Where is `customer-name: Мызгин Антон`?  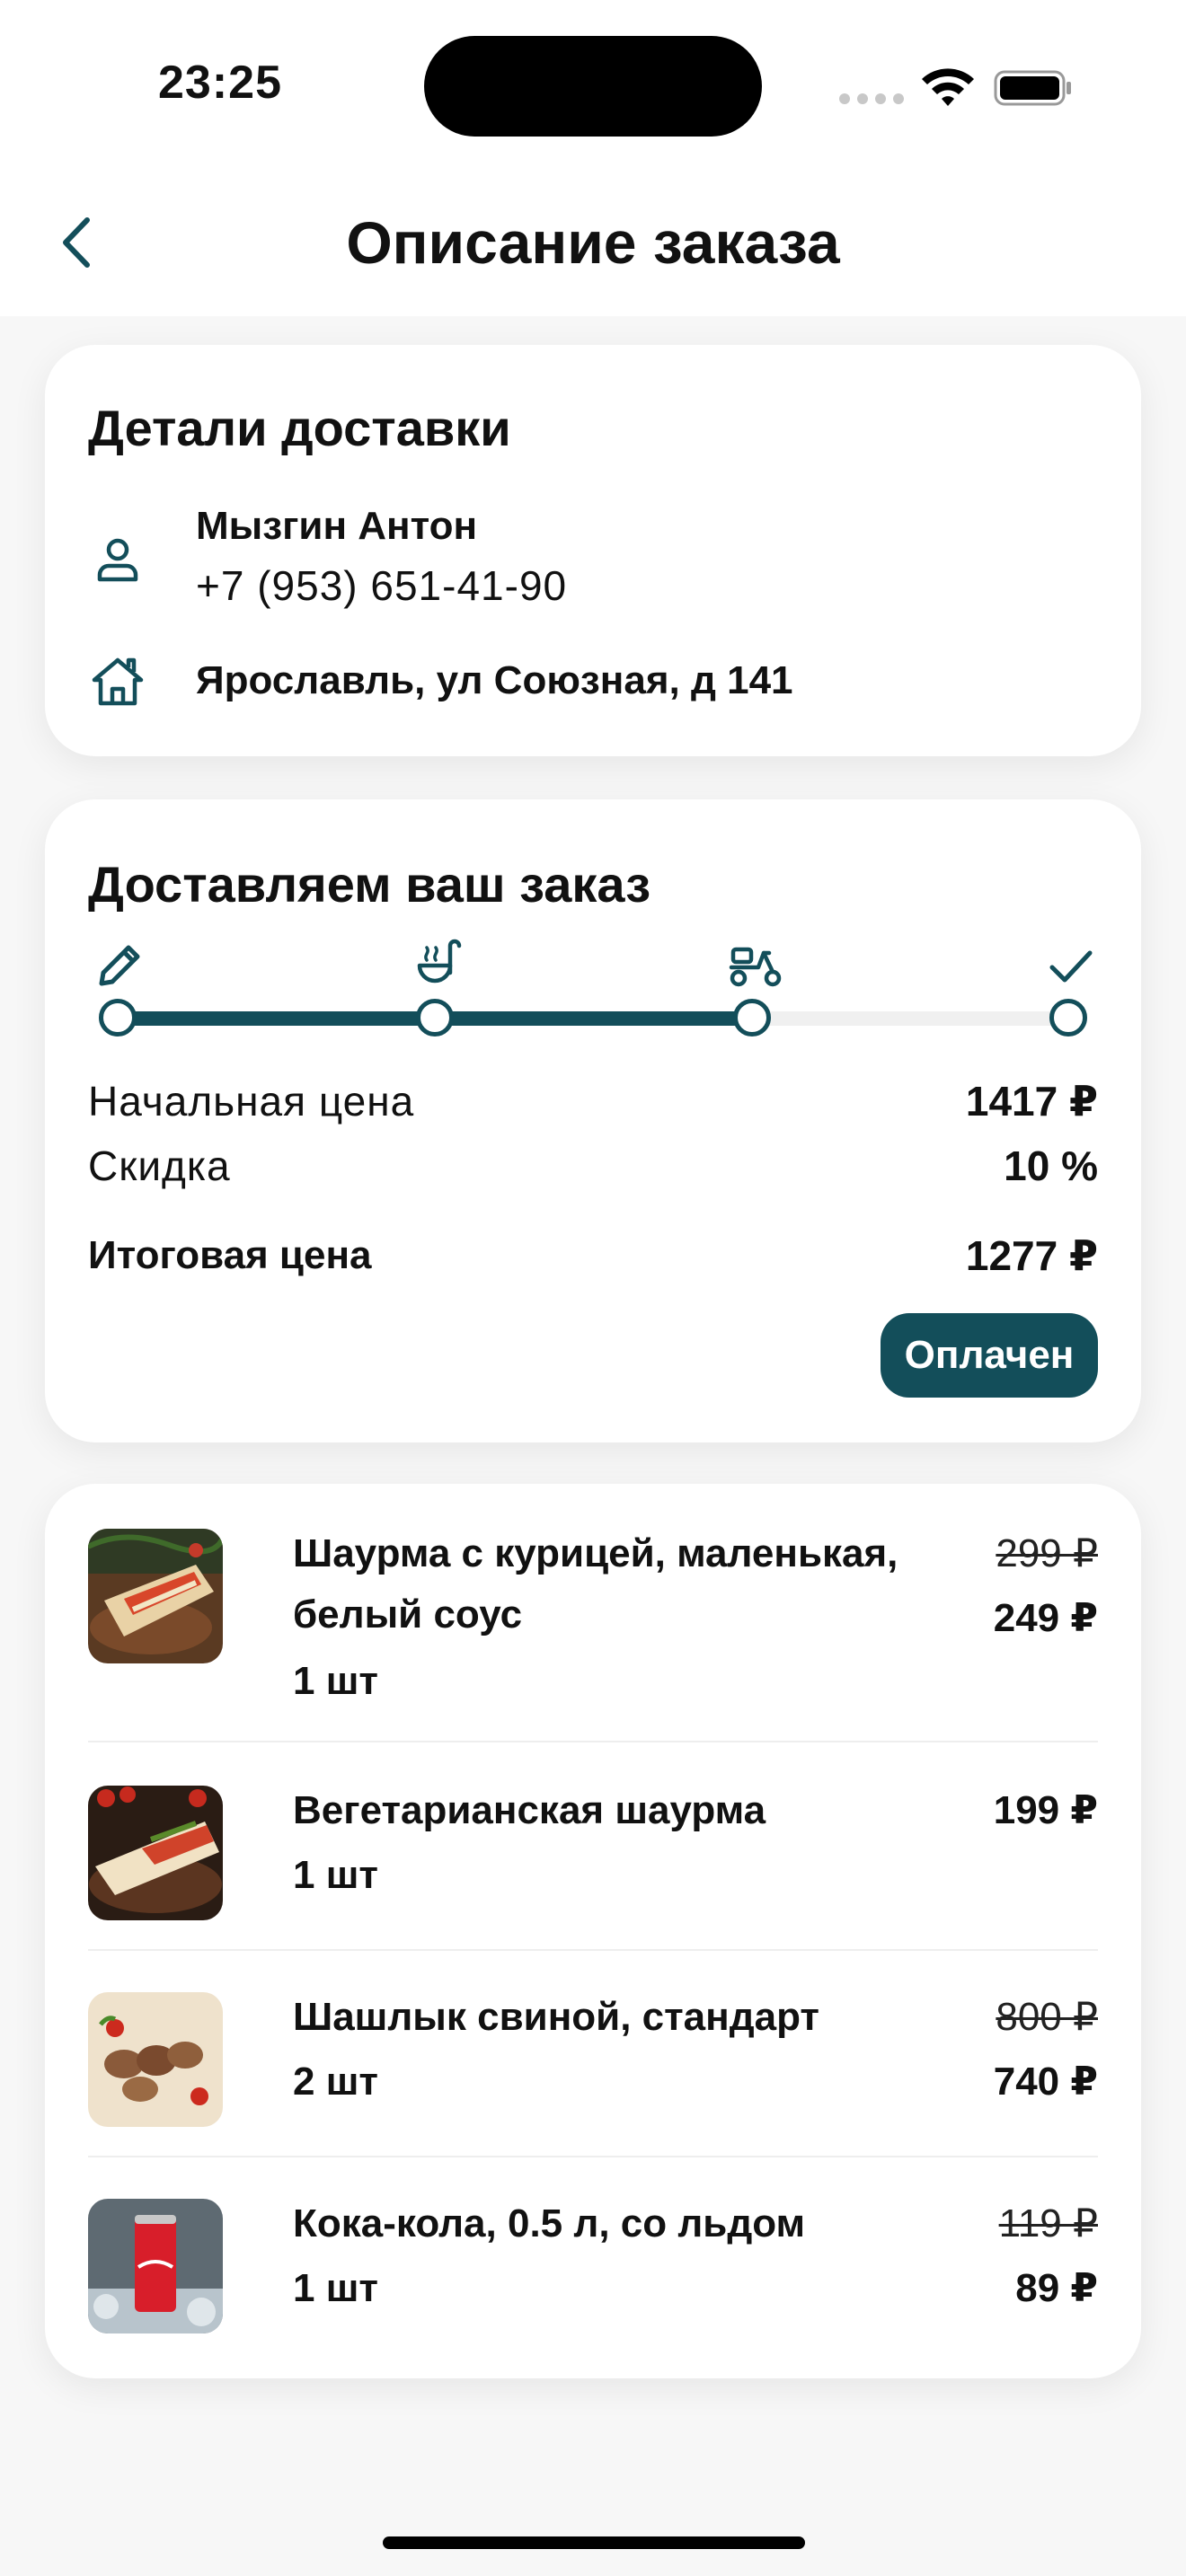
customer-name: Мызгин Антон is located at coordinates (337, 526).